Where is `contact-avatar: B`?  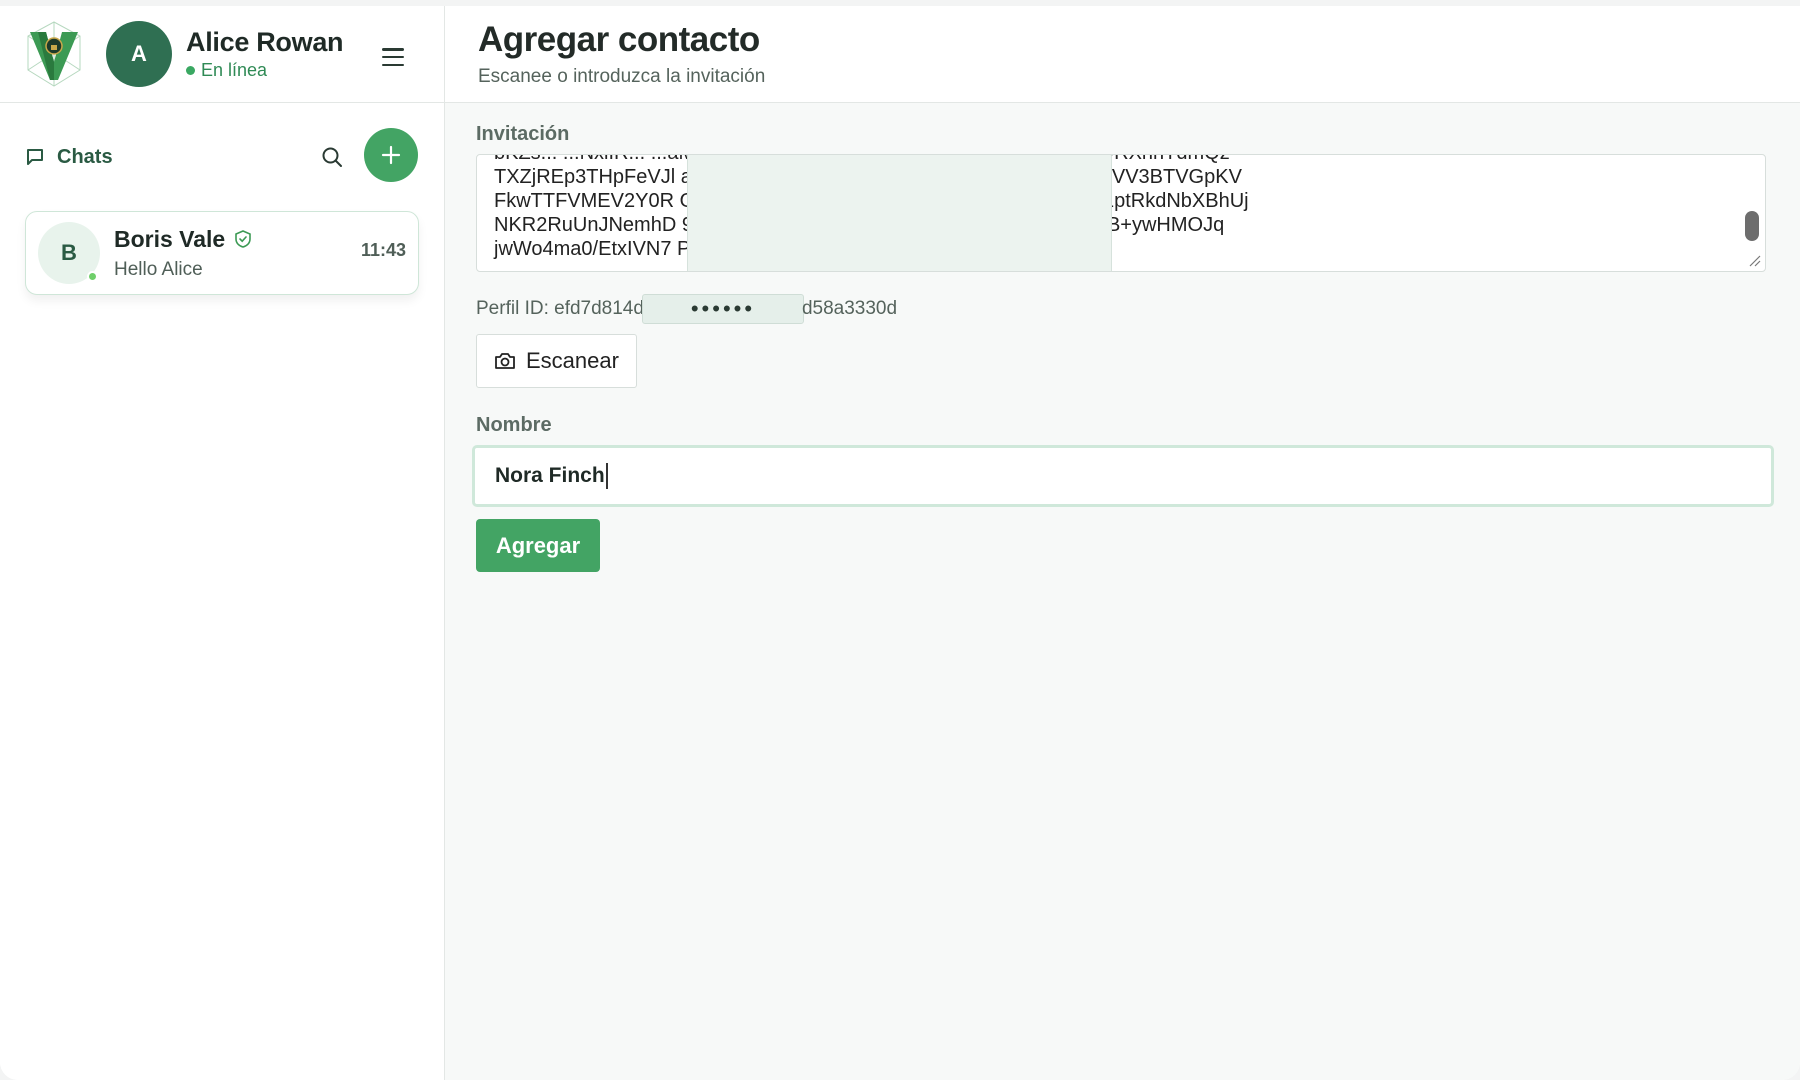
contact-avatar: B is located at coordinates (69, 253).